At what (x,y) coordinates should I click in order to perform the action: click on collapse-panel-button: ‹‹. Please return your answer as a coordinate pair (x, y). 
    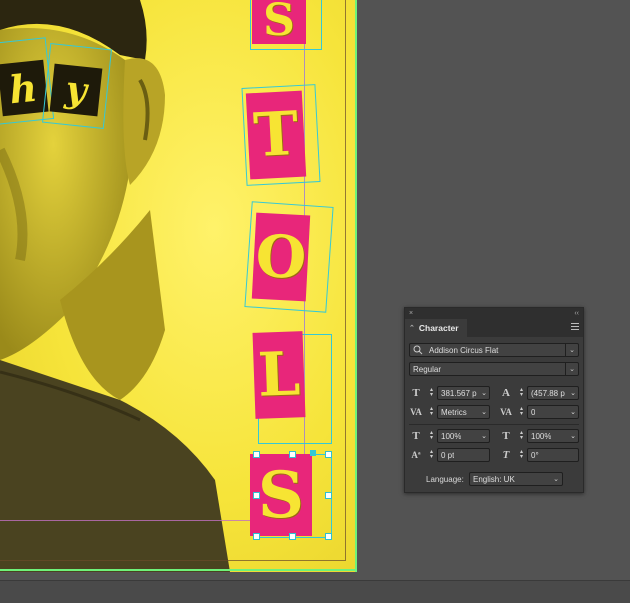
    Looking at the image, I should click on (576, 313).